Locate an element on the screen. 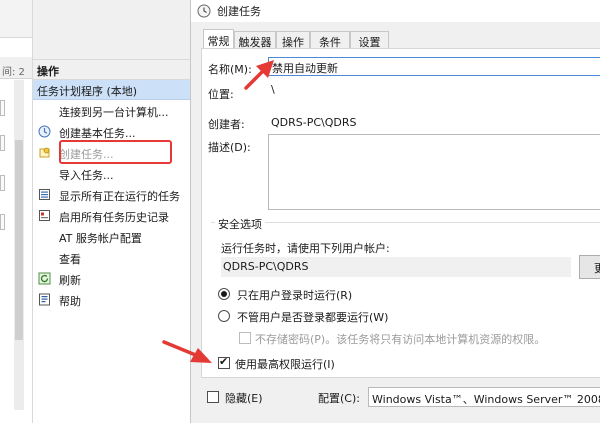 The height and width of the screenshot is (423, 600). console-tree-pane: 间: 2 is located at coordinates (16, 211).